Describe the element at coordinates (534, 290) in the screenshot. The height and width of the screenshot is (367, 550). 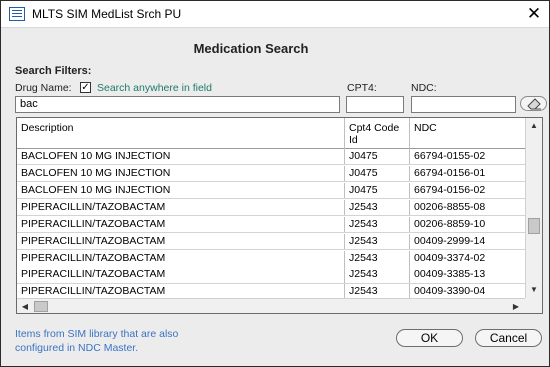
I see `scroll-down-icon: ▼` at that location.